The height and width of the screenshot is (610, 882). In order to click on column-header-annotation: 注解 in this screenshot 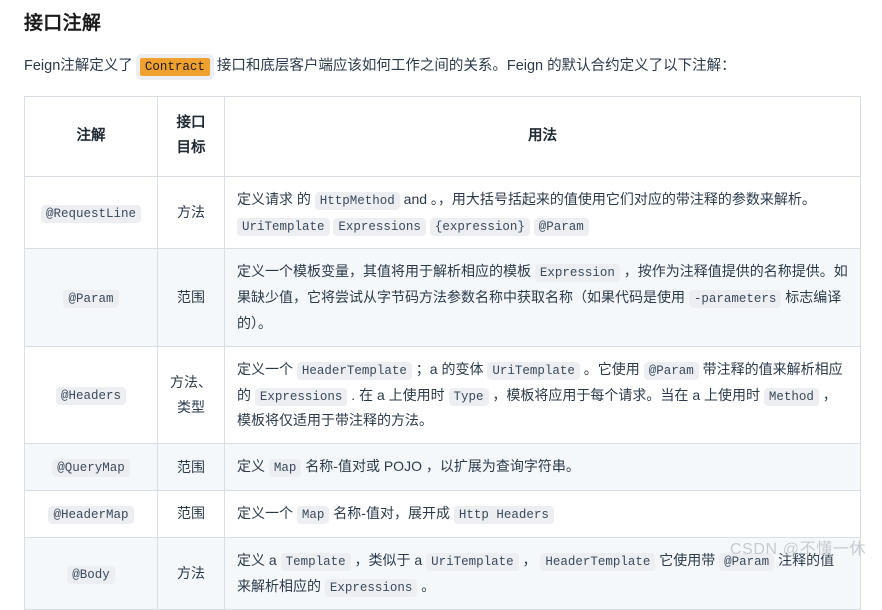, I will do `click(91, 136)`.